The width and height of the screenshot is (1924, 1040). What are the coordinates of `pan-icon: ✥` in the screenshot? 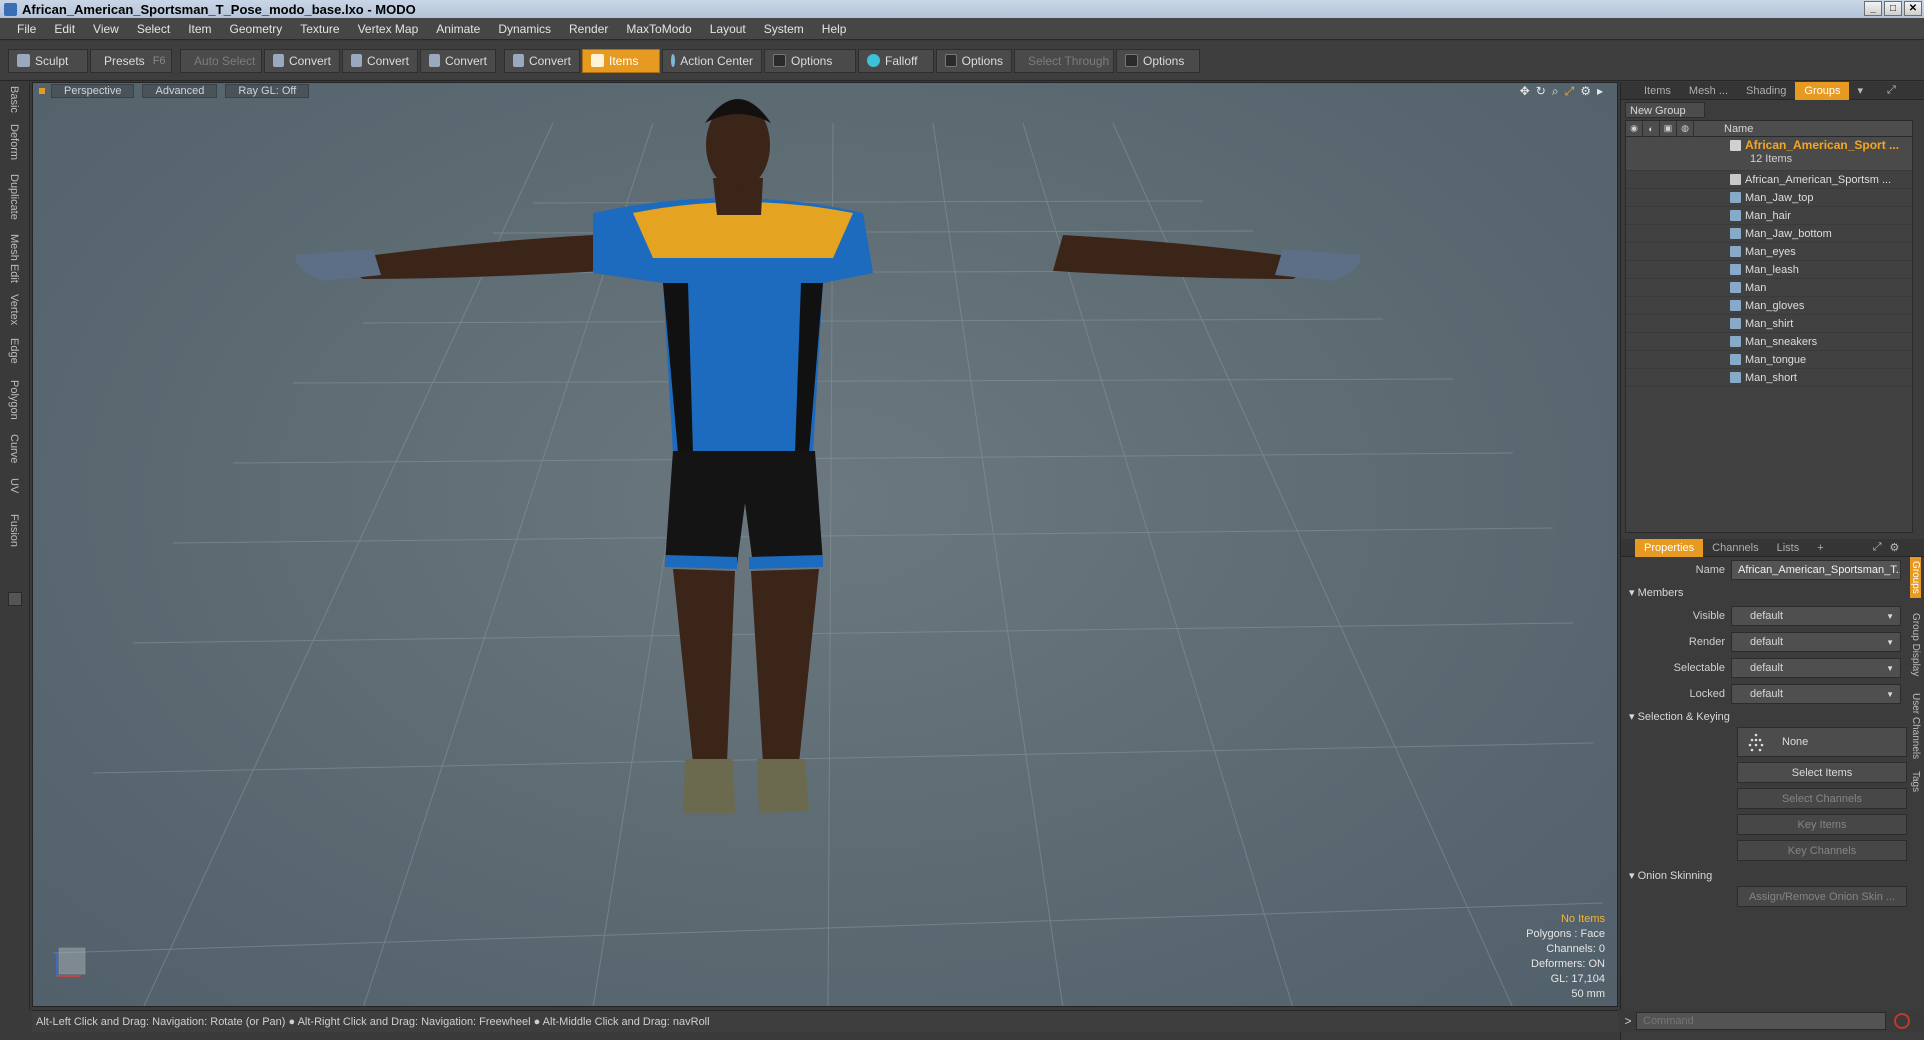 It's located at (1525, 91).